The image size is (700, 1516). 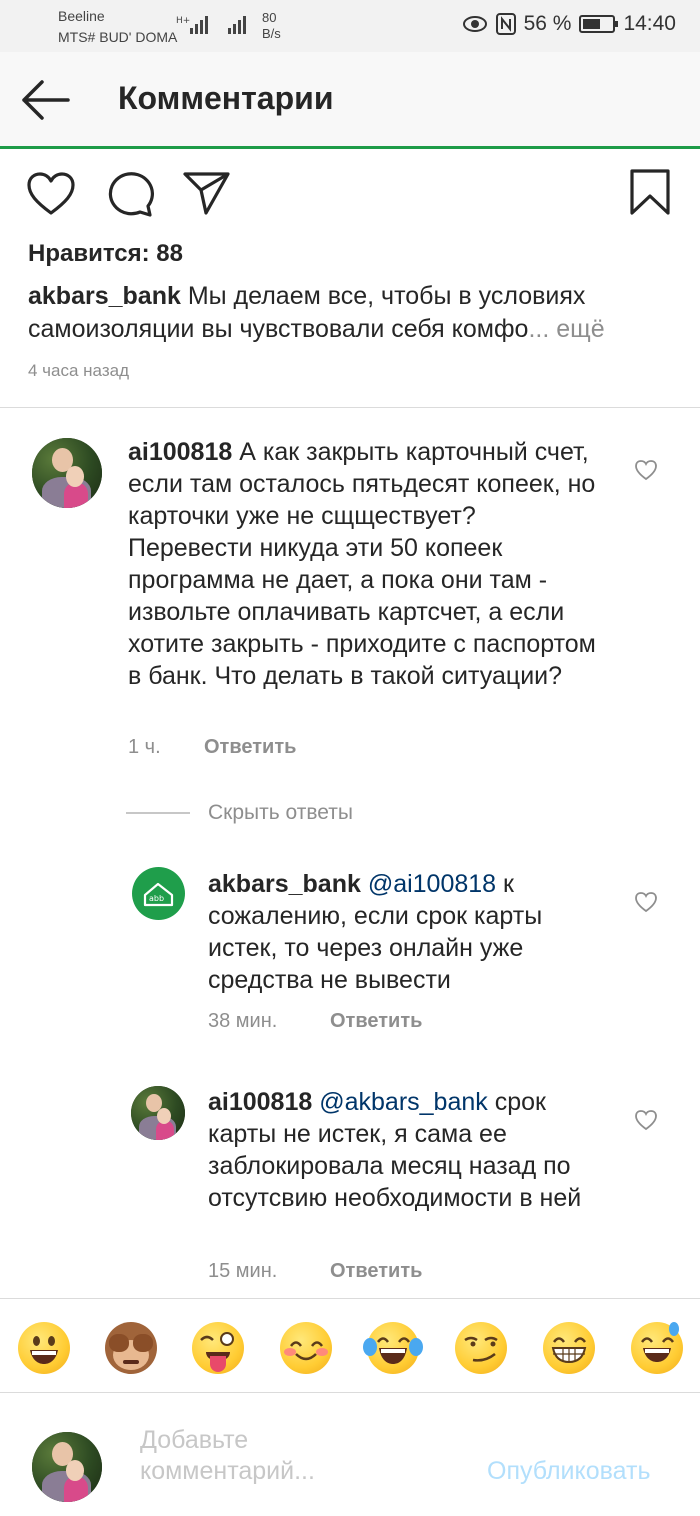 What do you see at coordinates (46, 100) in the screenshot?
I see `back-arrow-icon` at bounding box center [46, 100].